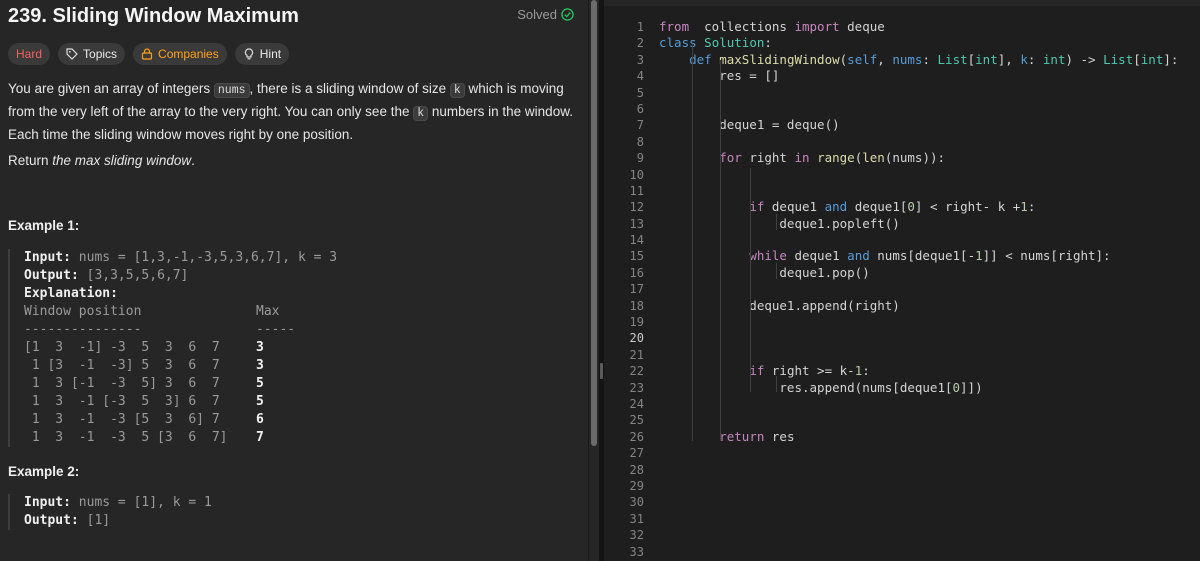  What do you see at coordinates (122, 401) in the screenshot?
I see `window-position: 1 3 -1 [-3 5 3] 6 7` at bounding box center [122, 401].